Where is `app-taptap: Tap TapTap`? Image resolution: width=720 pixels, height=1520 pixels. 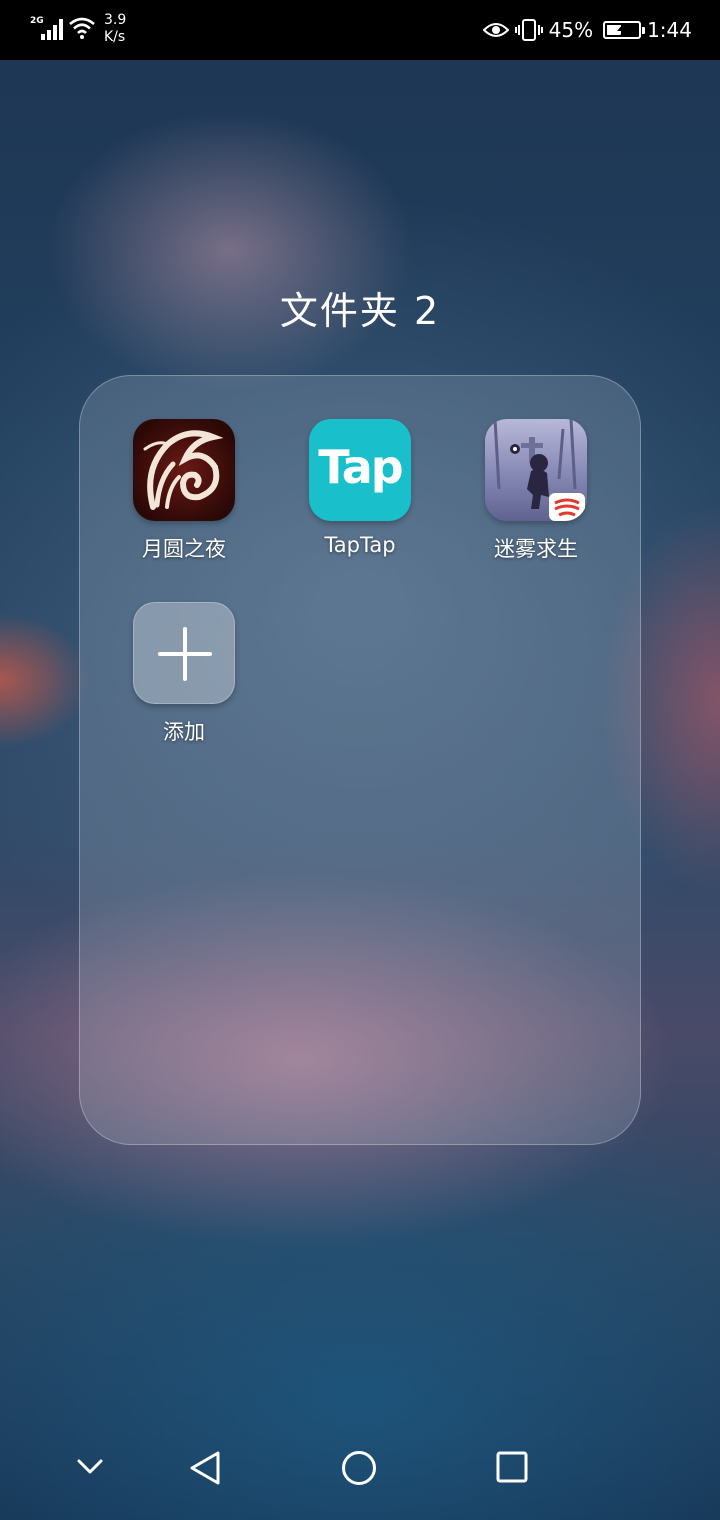 app-taptap: Tap TapTap is located at coordinates (360, 488).